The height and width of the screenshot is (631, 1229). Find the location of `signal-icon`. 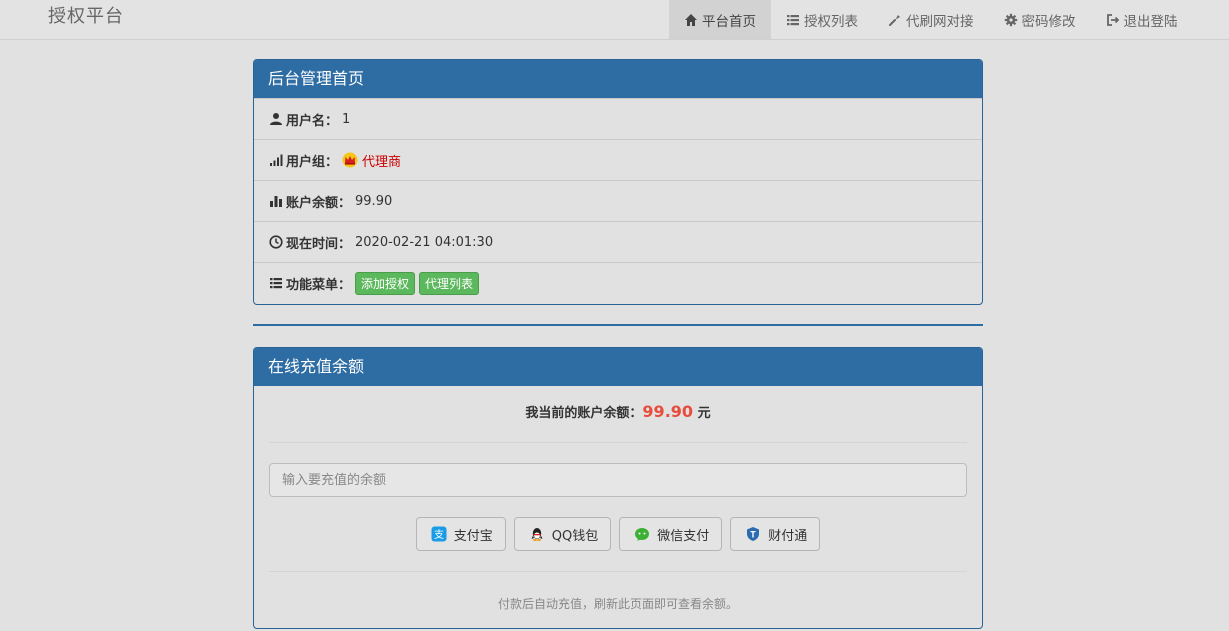

signal-icon is located at coordinates (276, 160).